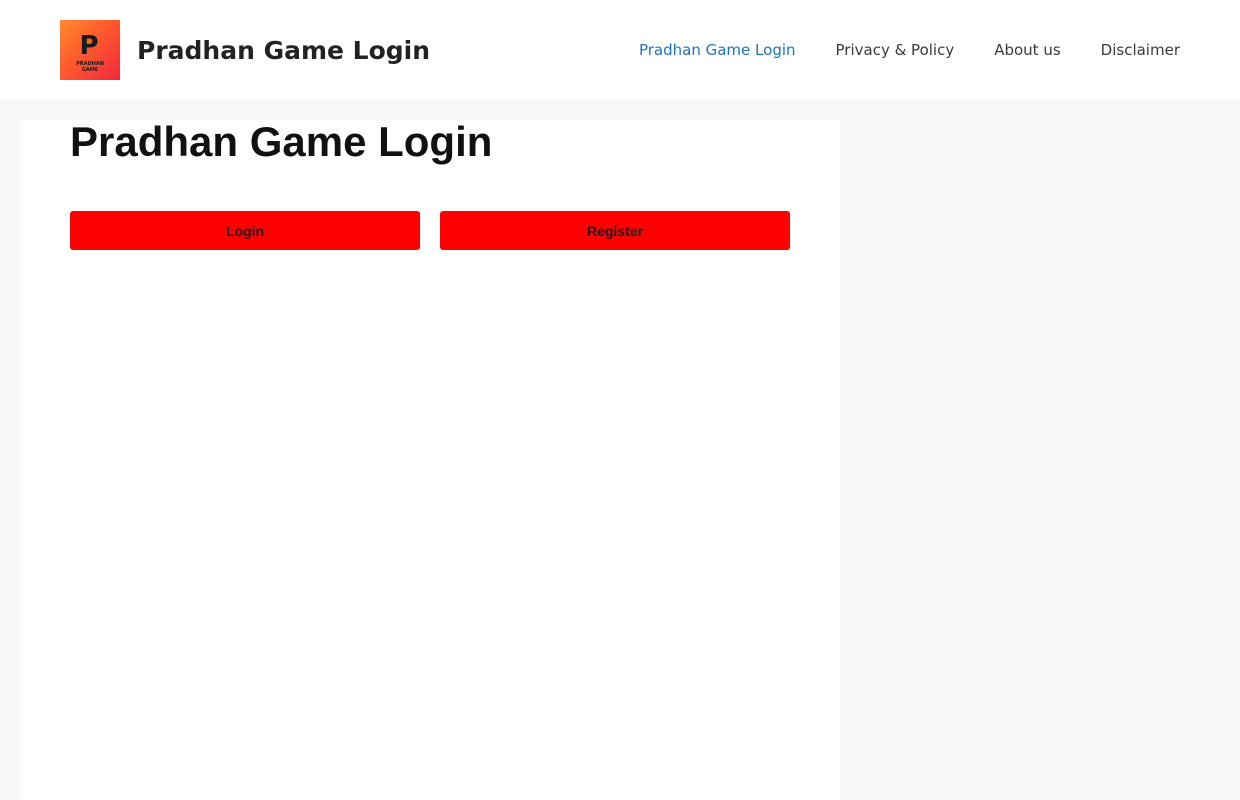 This screenshot has width=1240, height=800. What do you see at coordinates (1027, 50) in the screenshot?
I see `nav-link-about-us: About us` at bounding box center [1027, 50].